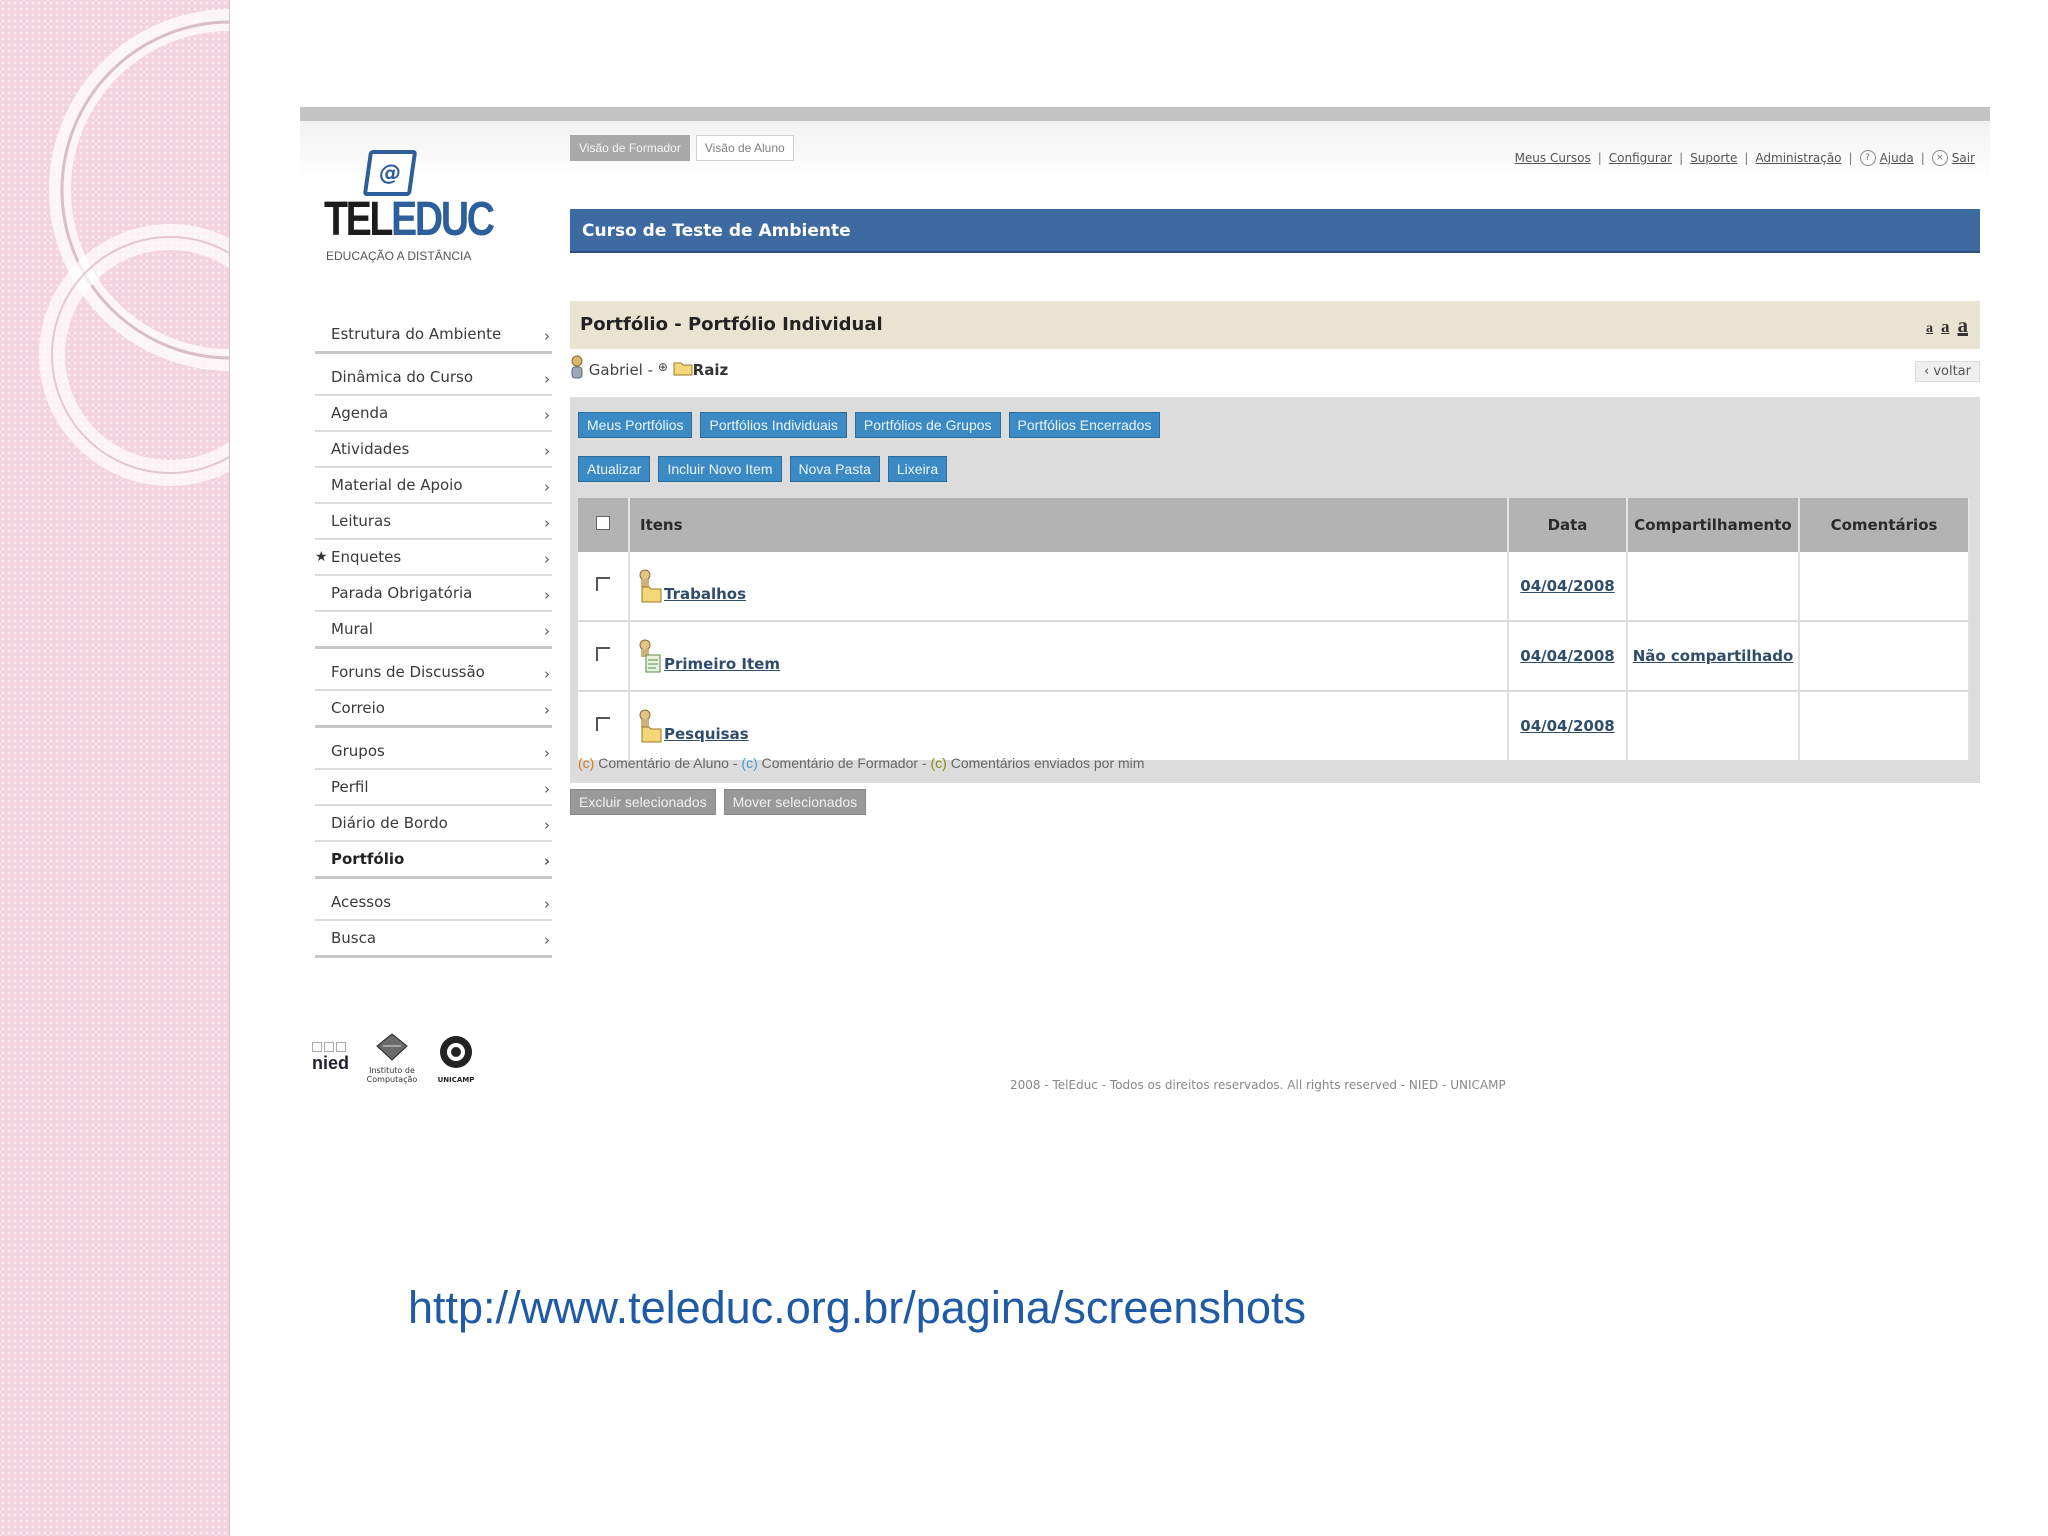 The width and height of the screenshot is (2048, 1536). I want to click on expand-icon: ⊕, so click(662, 367).